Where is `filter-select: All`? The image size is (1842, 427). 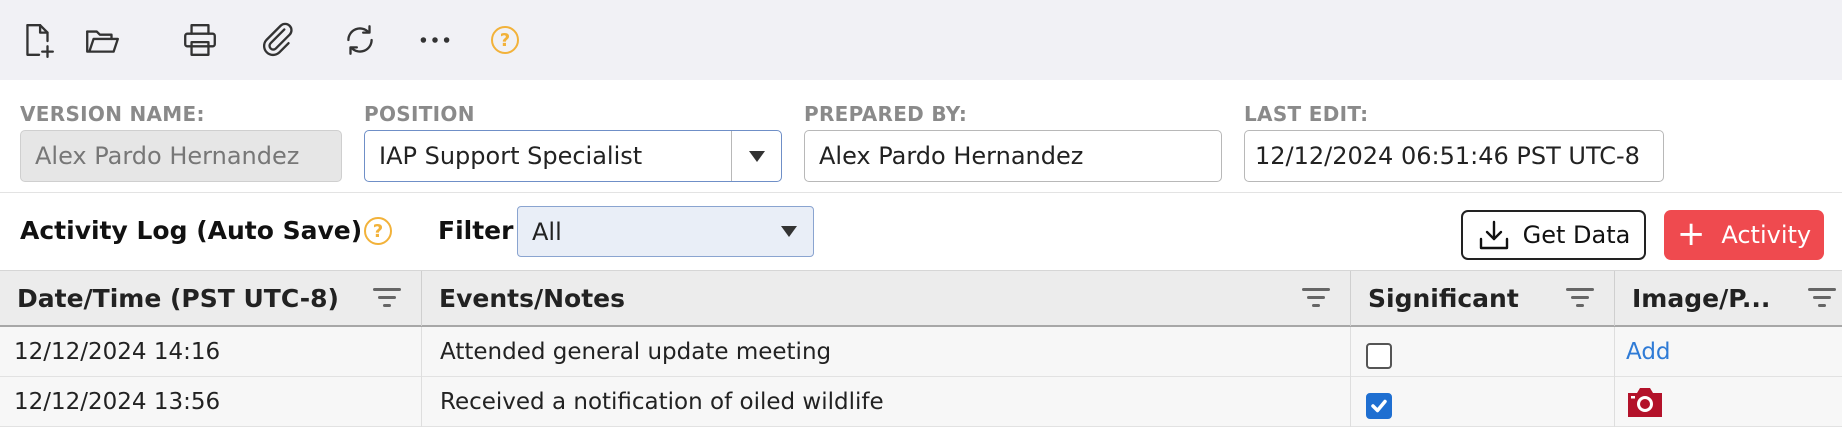
filter-select: All is located at coordinates (665, 231).